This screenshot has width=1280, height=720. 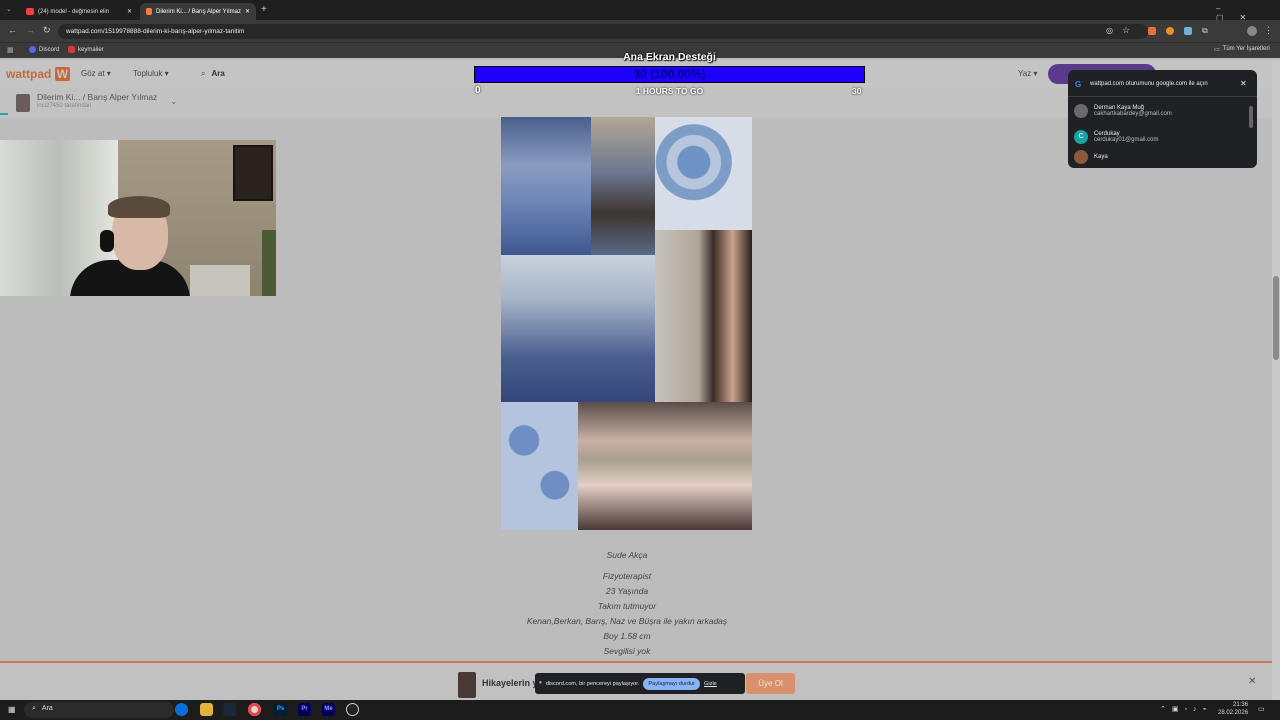 I want to click on star-icon: ☆, so click(x=1126, y=30).